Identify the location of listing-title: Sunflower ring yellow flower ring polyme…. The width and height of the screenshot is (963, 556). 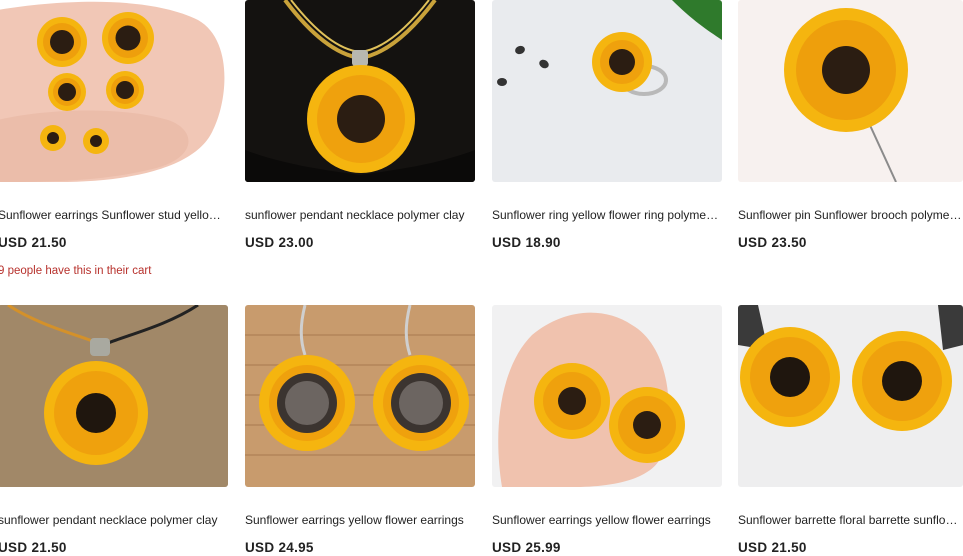
(607, 215).